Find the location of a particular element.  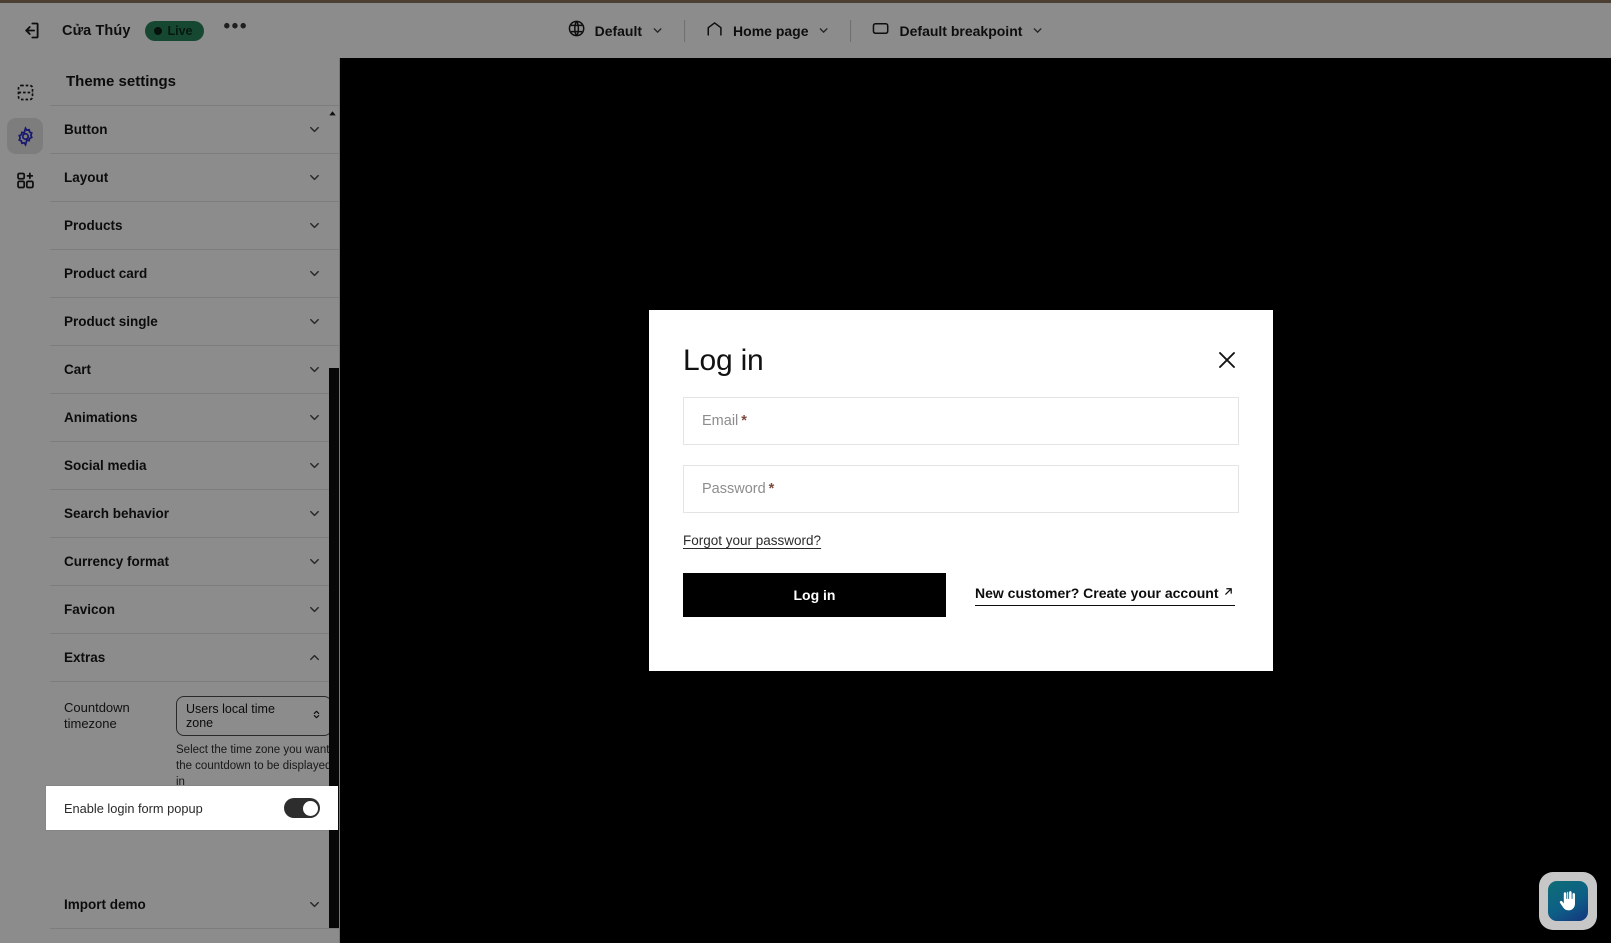

close-icon is located at coordinates (1227, 362).